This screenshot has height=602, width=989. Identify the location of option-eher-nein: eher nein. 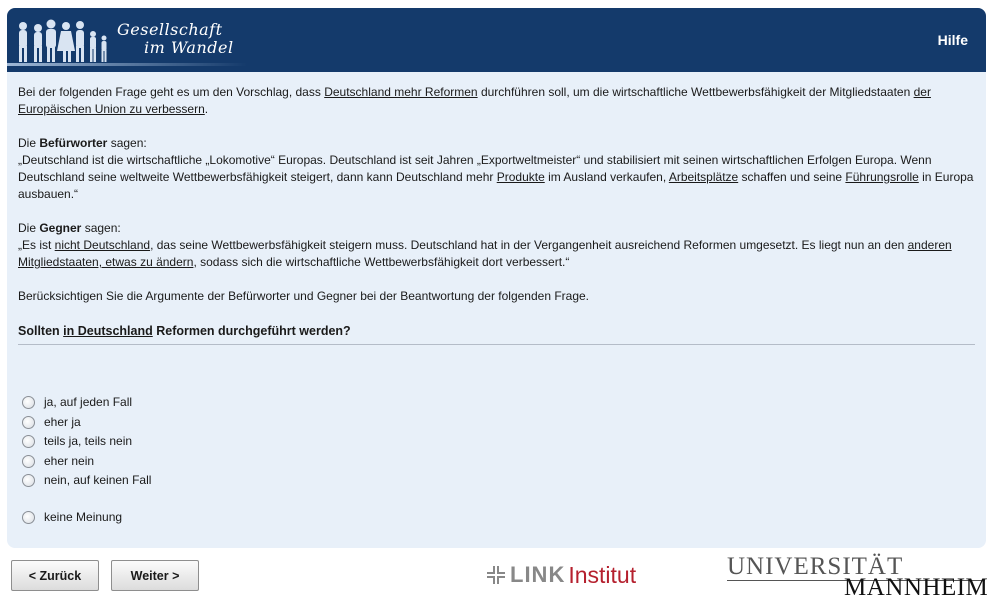
(58, 461).